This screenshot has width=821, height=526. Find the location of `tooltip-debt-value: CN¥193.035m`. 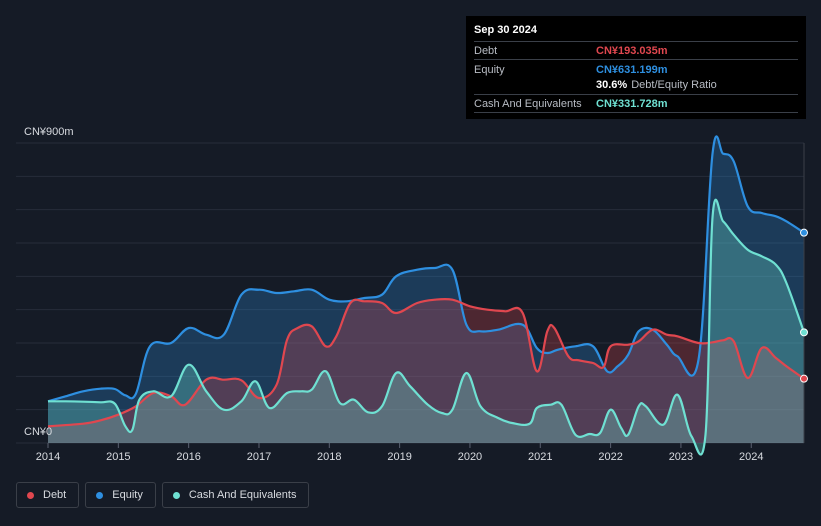

tooltip-debt-value: CN¥193.035m is located at coordinates (632, 50).